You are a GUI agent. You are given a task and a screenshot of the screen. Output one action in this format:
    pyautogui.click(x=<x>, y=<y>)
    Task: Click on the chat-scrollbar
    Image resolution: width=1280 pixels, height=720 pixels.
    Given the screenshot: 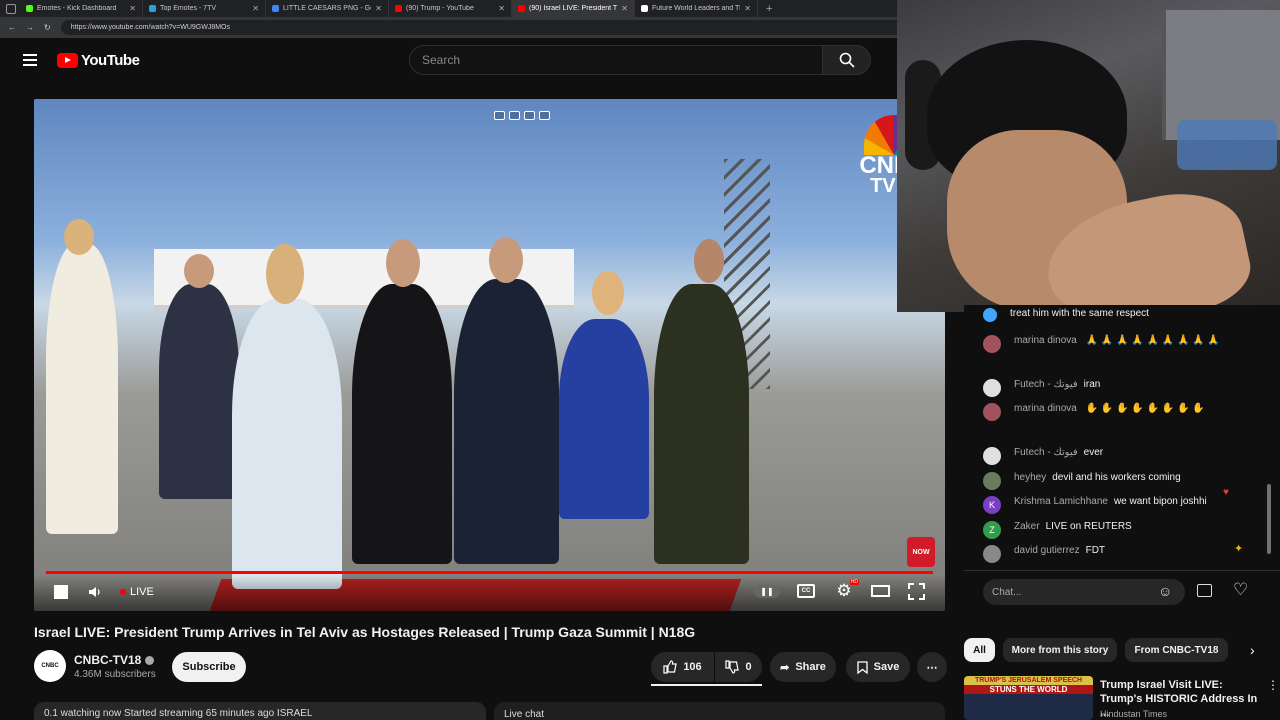 What is the action you would take?
    pyautogui.click(x=1269, y=519)
    